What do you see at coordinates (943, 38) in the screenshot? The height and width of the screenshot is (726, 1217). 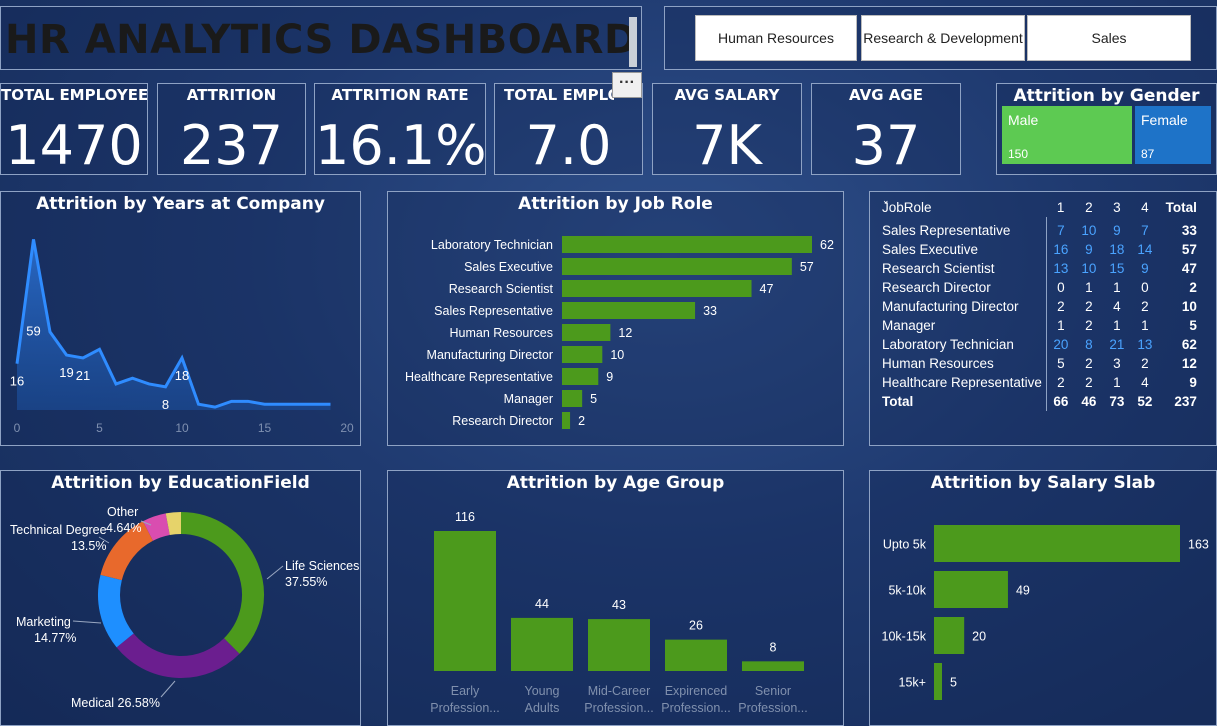 I see `slicer-research-development: Research & Development` at bounding box center [943, 38].